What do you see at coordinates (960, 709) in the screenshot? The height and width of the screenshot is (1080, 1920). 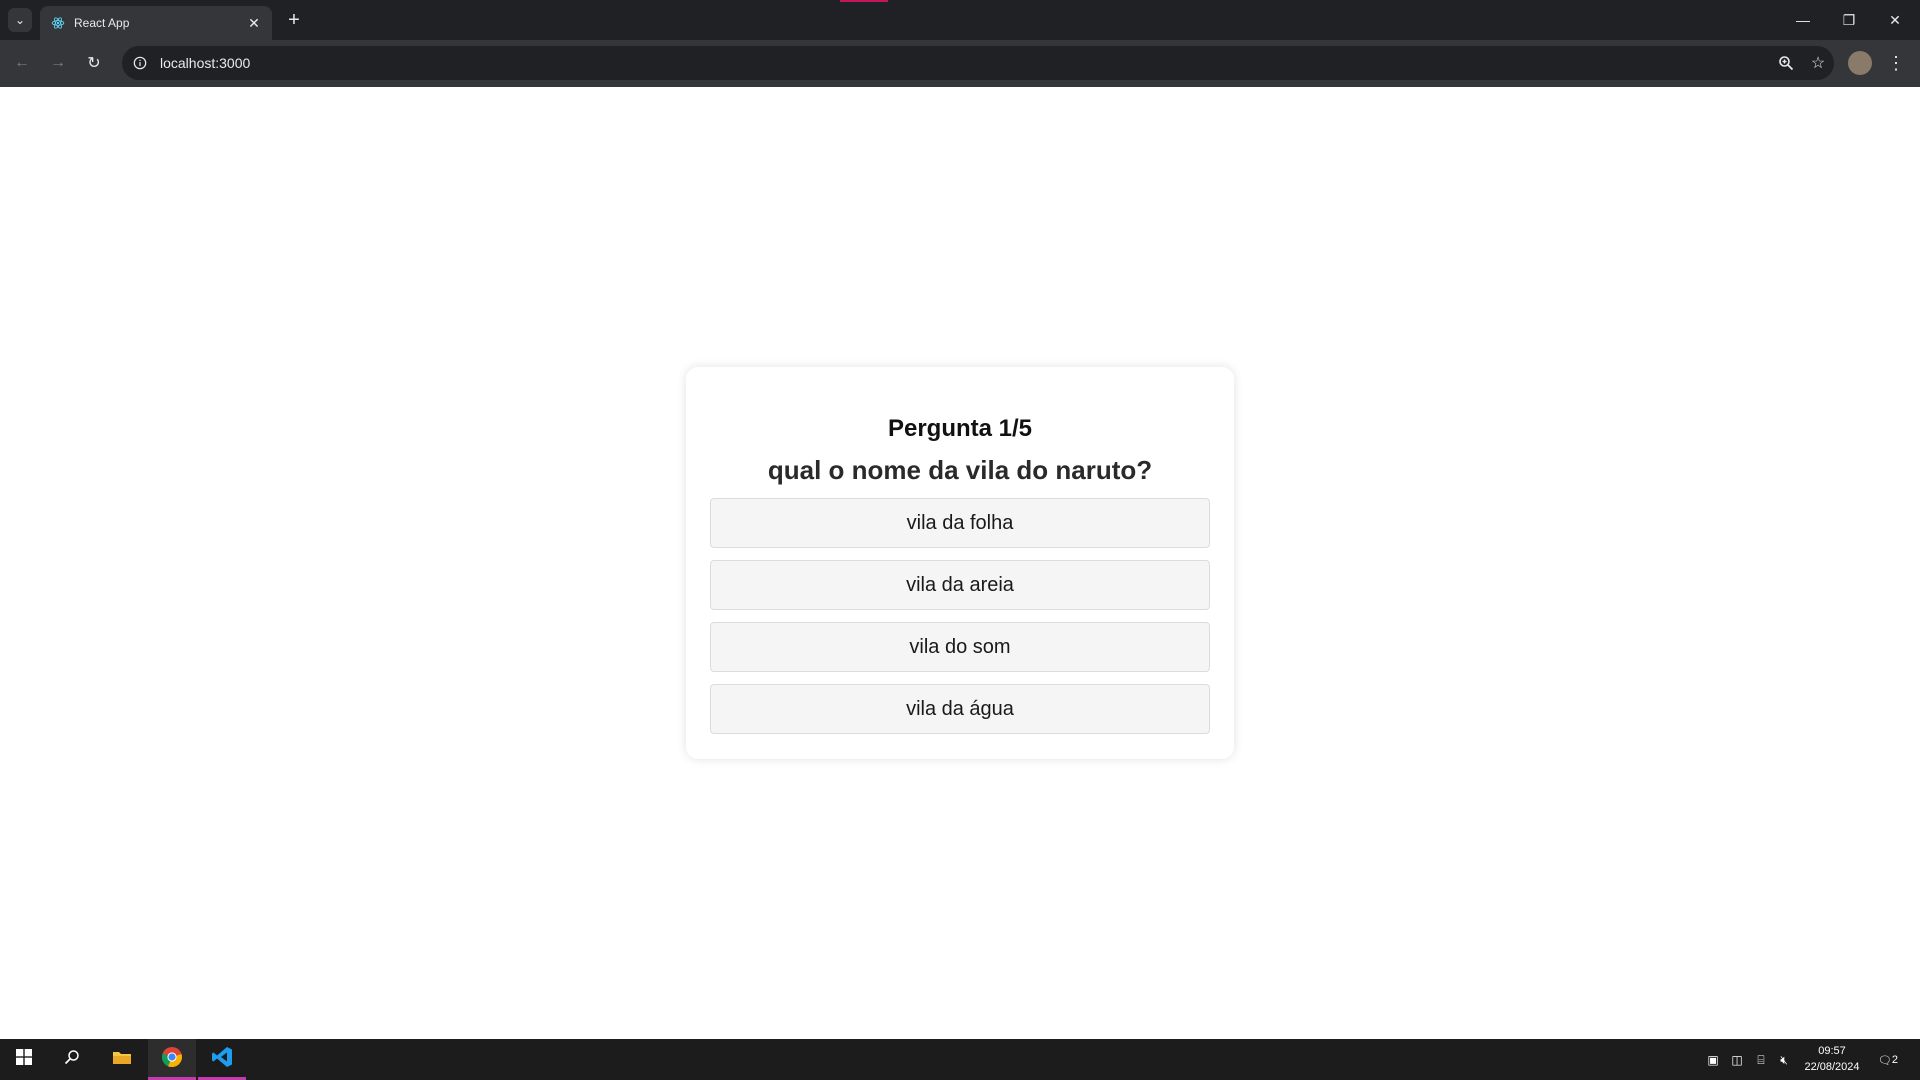 I see `answer-button: vila da água` at bounding box center [960, 709].